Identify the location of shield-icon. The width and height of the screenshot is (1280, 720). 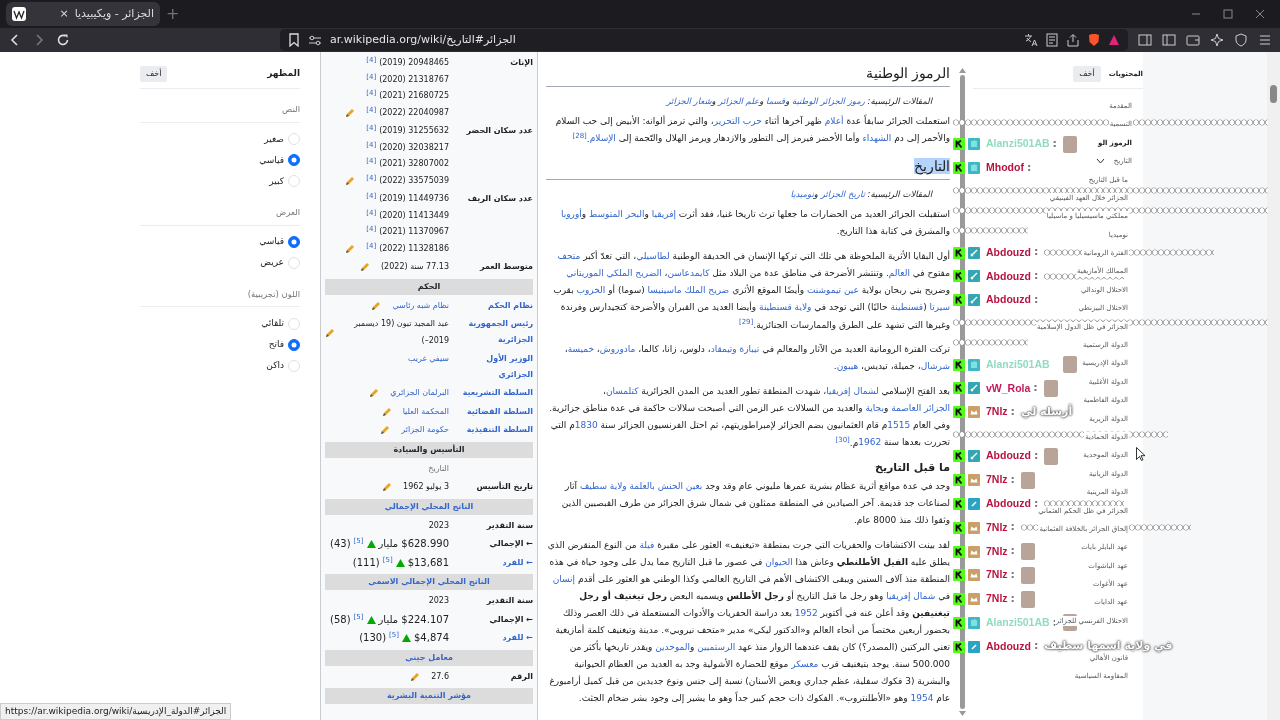
(1241, 40).